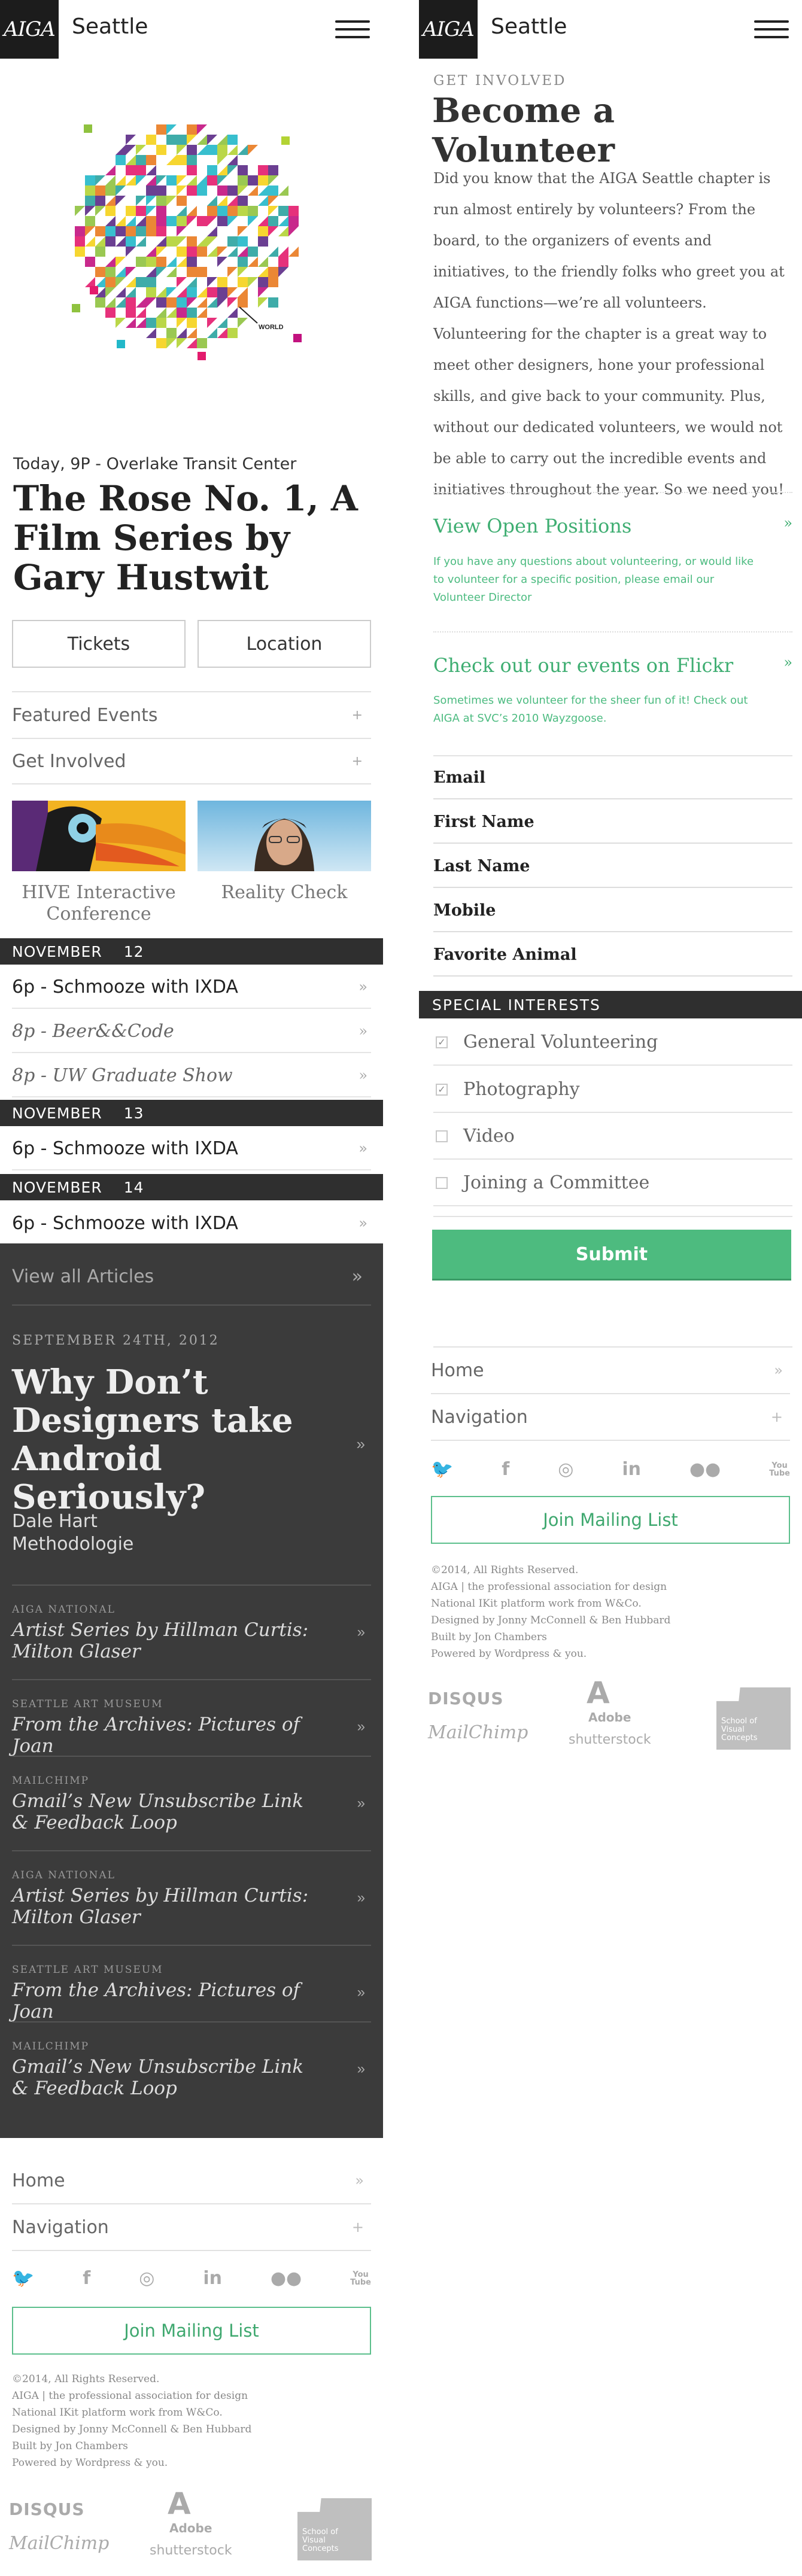 The width and height of the screenshot is (802, 2576). What do you see at coordinates (611, 1254) in the screenshot?
I see `submit-button: Submit` at bounding box center [611, 1254].